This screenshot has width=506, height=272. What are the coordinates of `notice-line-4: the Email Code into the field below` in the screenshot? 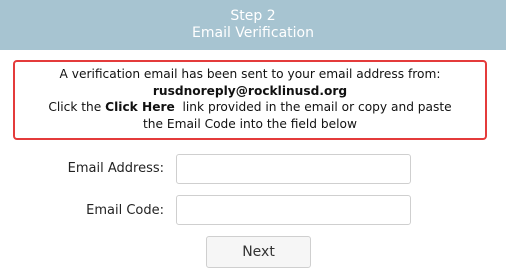 It's located at (250, 123).